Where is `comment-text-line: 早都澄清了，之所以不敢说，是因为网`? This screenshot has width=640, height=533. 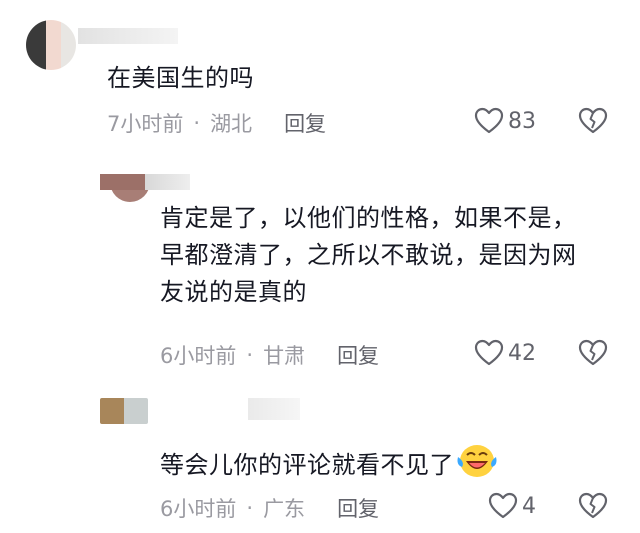 comment-text-line: 早都澄清了，之所以不敢说，是因为网 is located at coordinates (368, 255).